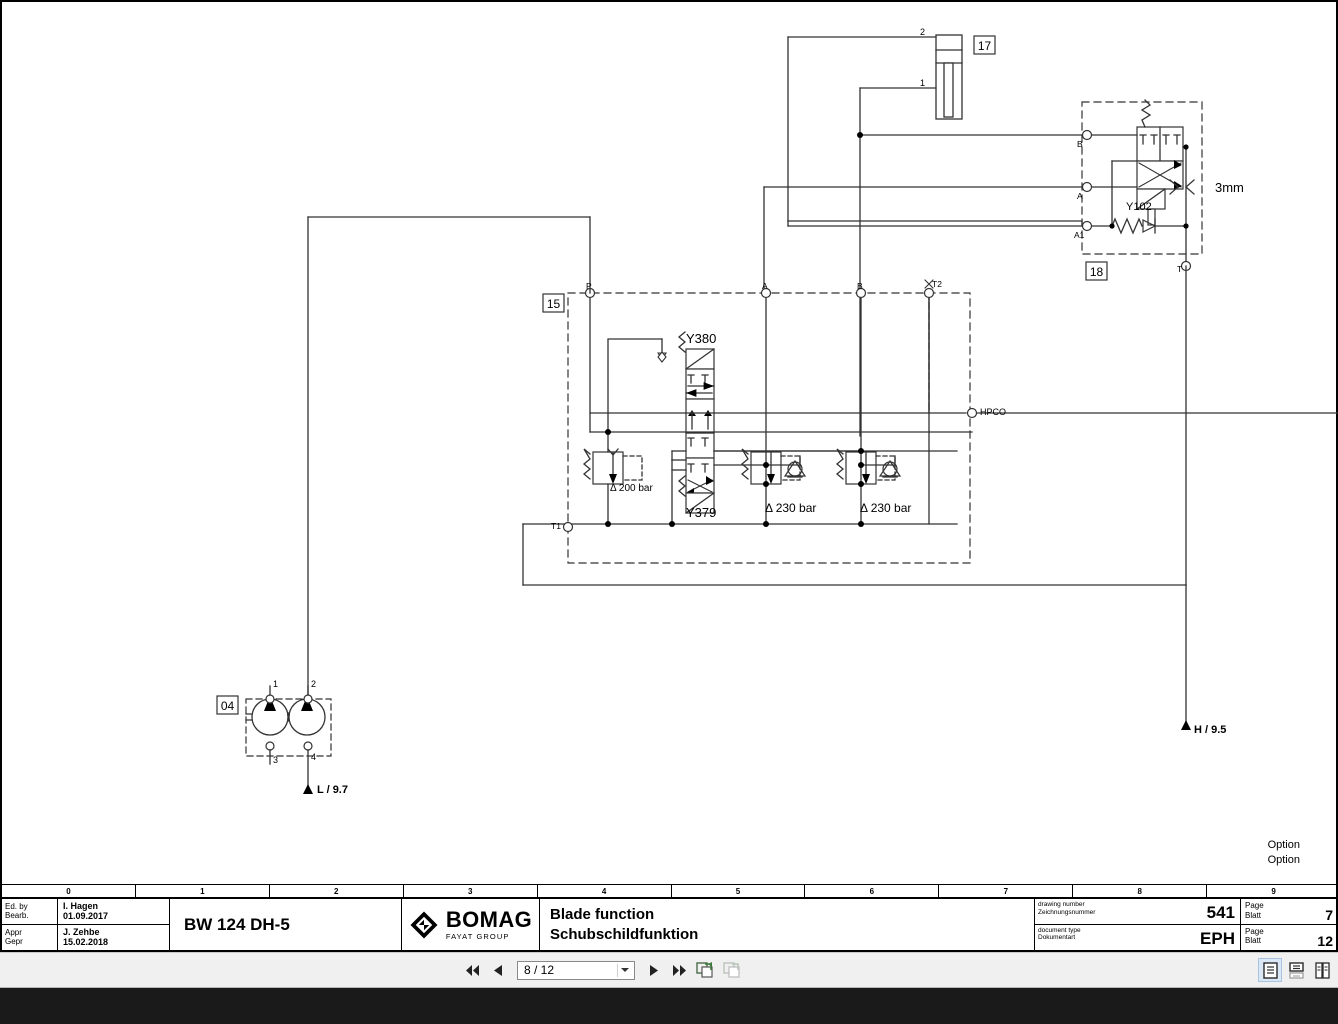 This screenshot has height=1024, width=1338. I want to click on document-type-label-de: Dokumentart, so click(1057, 937).